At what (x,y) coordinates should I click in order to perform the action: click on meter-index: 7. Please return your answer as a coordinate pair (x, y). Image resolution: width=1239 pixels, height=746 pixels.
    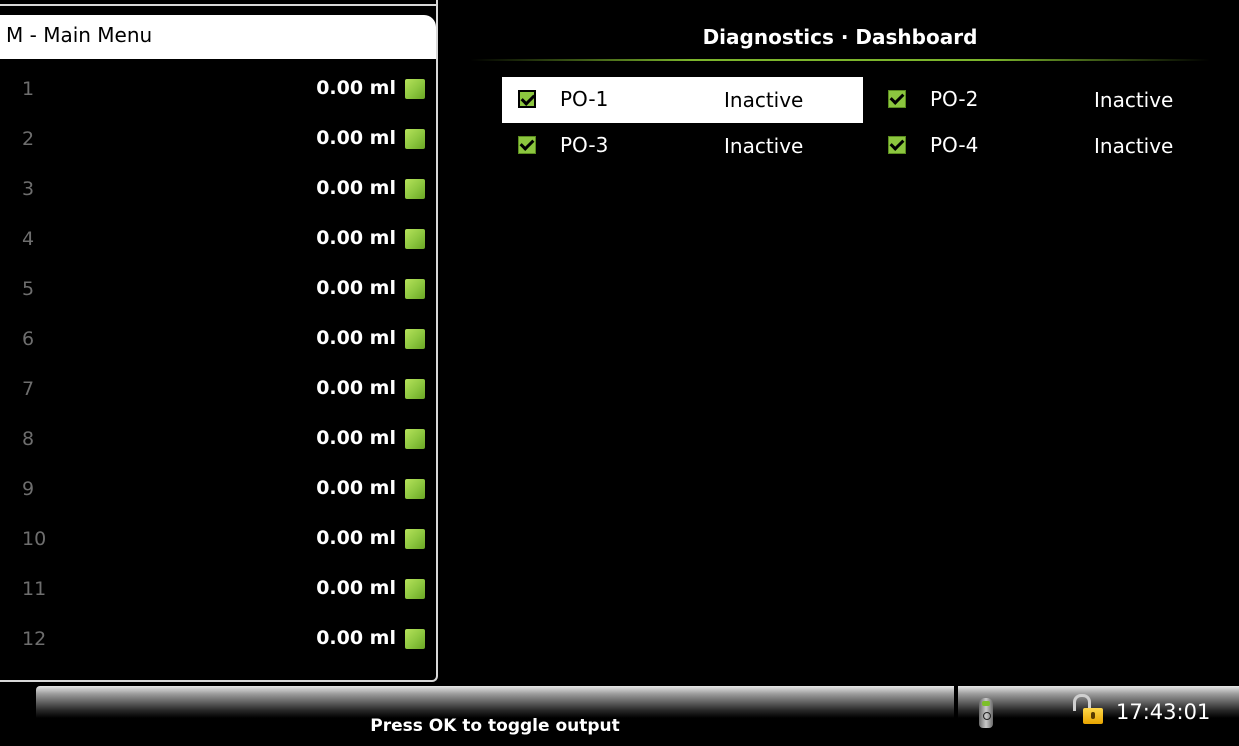
    Looking at the image, I should click on (28, 389).